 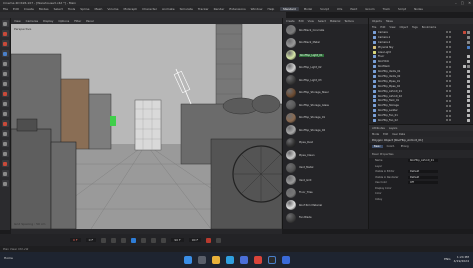 What do you see at coordinates (44, 9) in the screenshot?
I see `menu-item: Modes` at bounding box center [44, 9].